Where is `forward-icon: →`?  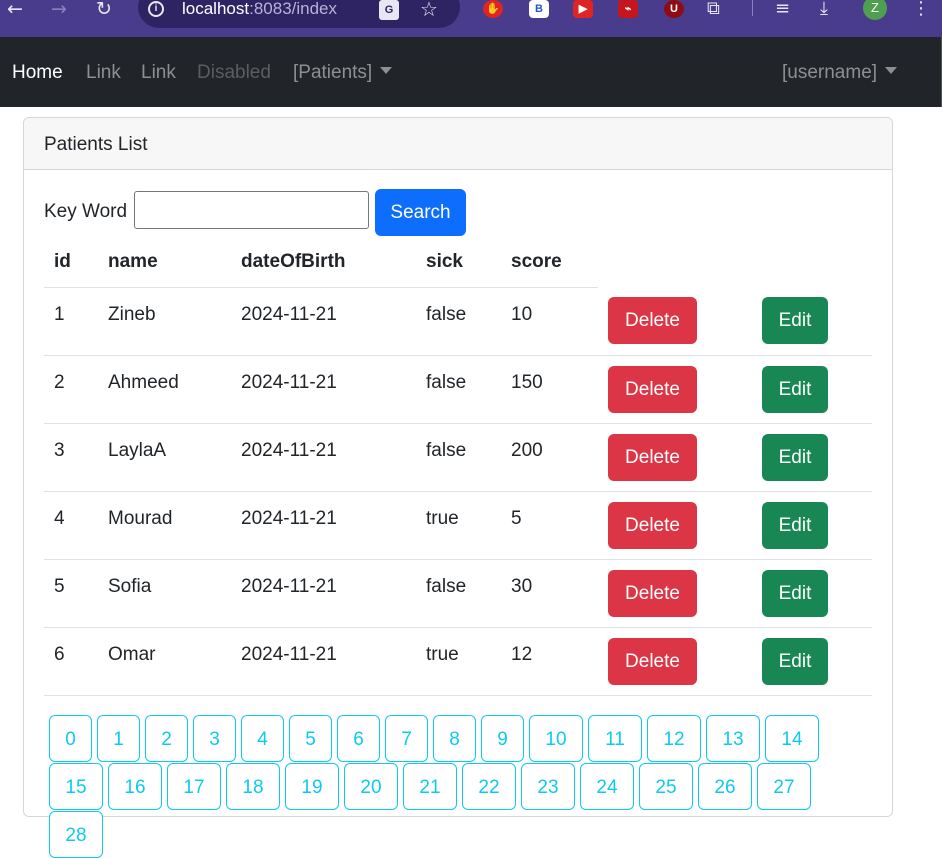 forward-icon: → is located at coordinates (59, 9).